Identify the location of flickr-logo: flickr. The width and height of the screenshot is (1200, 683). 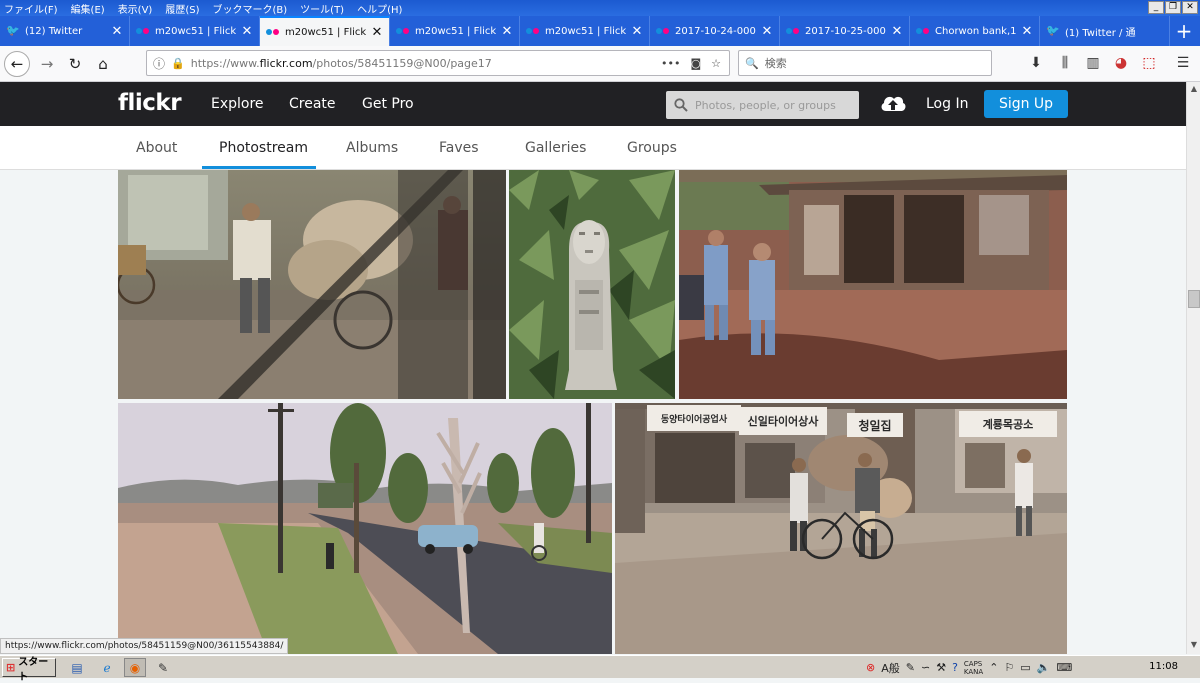
(150, 103).